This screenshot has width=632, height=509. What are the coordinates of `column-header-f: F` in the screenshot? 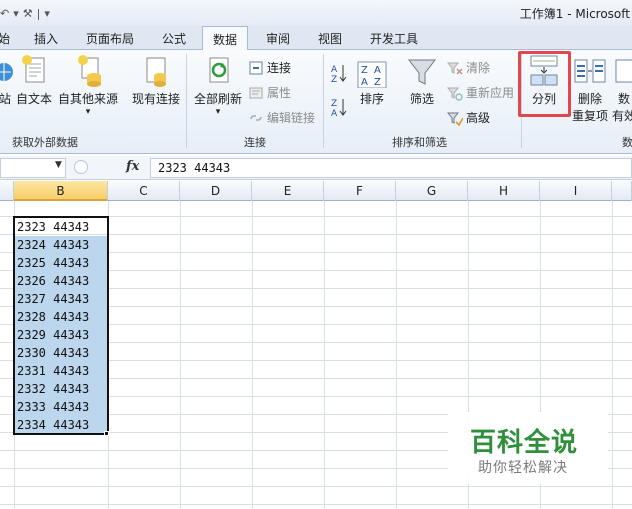 It's located at (360, 191).